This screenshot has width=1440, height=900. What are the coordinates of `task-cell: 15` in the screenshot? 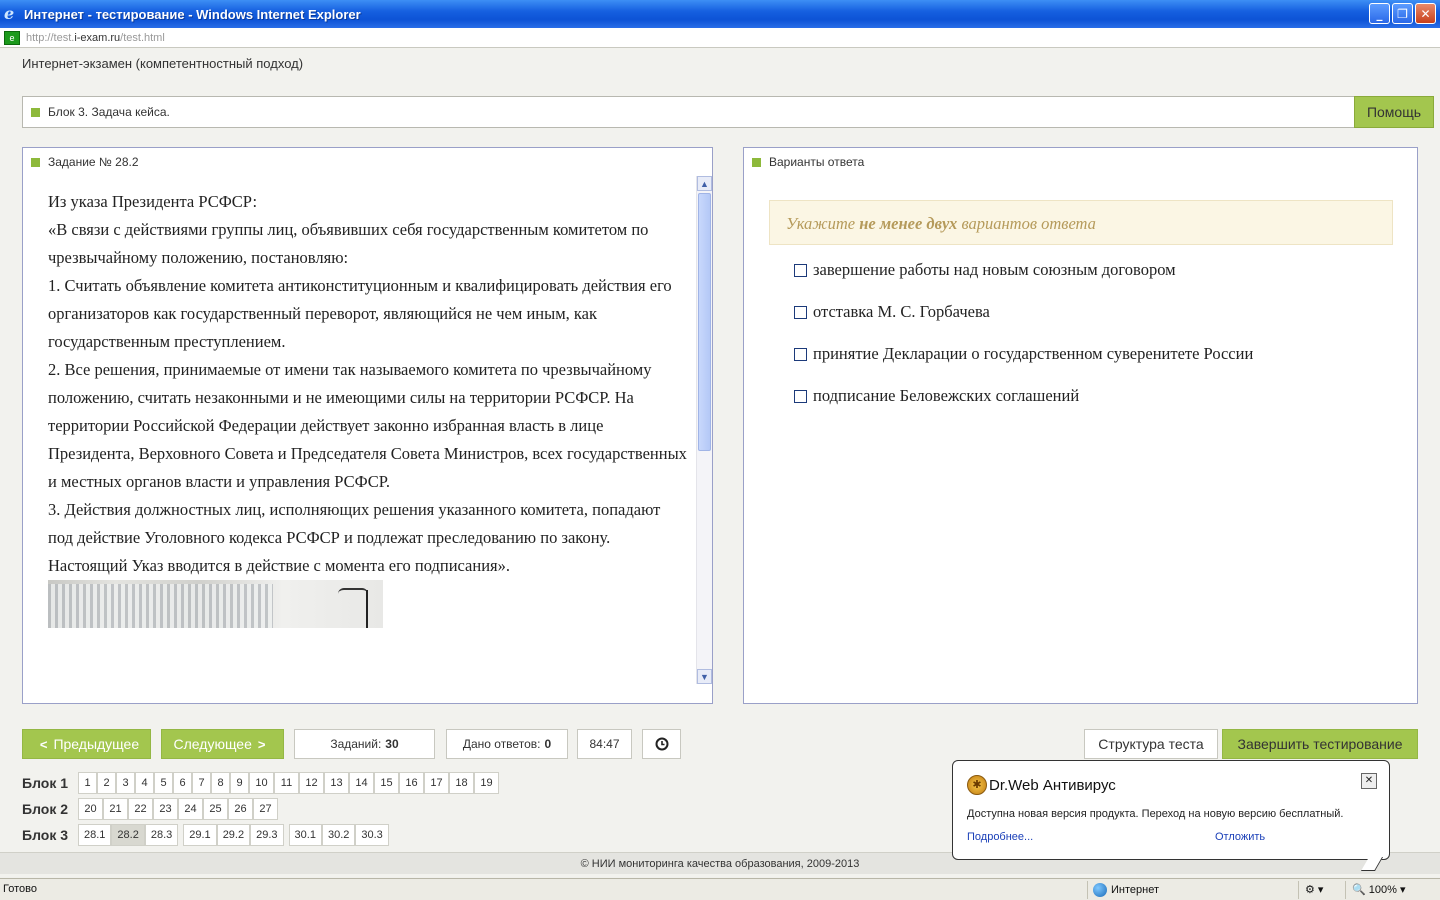 It's located at (386, 783).